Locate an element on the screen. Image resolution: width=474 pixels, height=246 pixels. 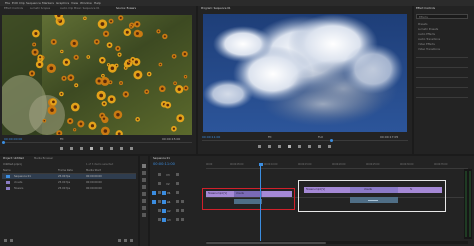
track-target-v1 is located at coordinates (164, 192).